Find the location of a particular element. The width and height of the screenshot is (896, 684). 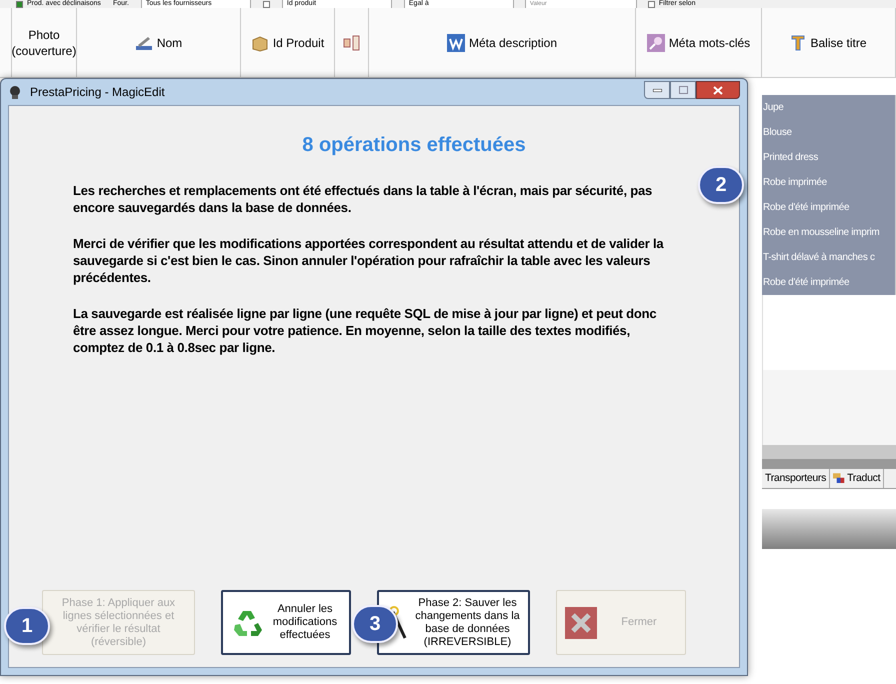

close-button is located at coordinates (718, 90).